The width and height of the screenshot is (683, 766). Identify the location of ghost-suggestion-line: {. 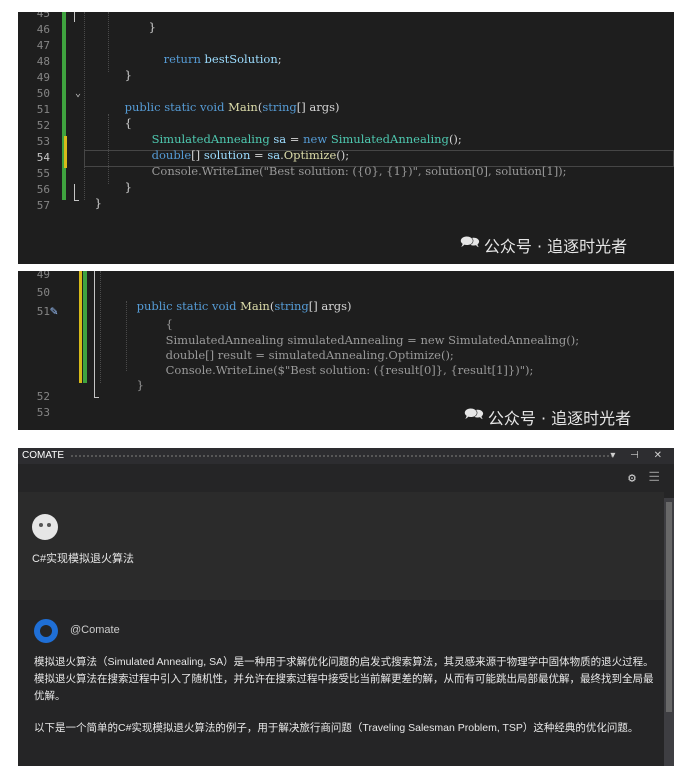
(162, 317).